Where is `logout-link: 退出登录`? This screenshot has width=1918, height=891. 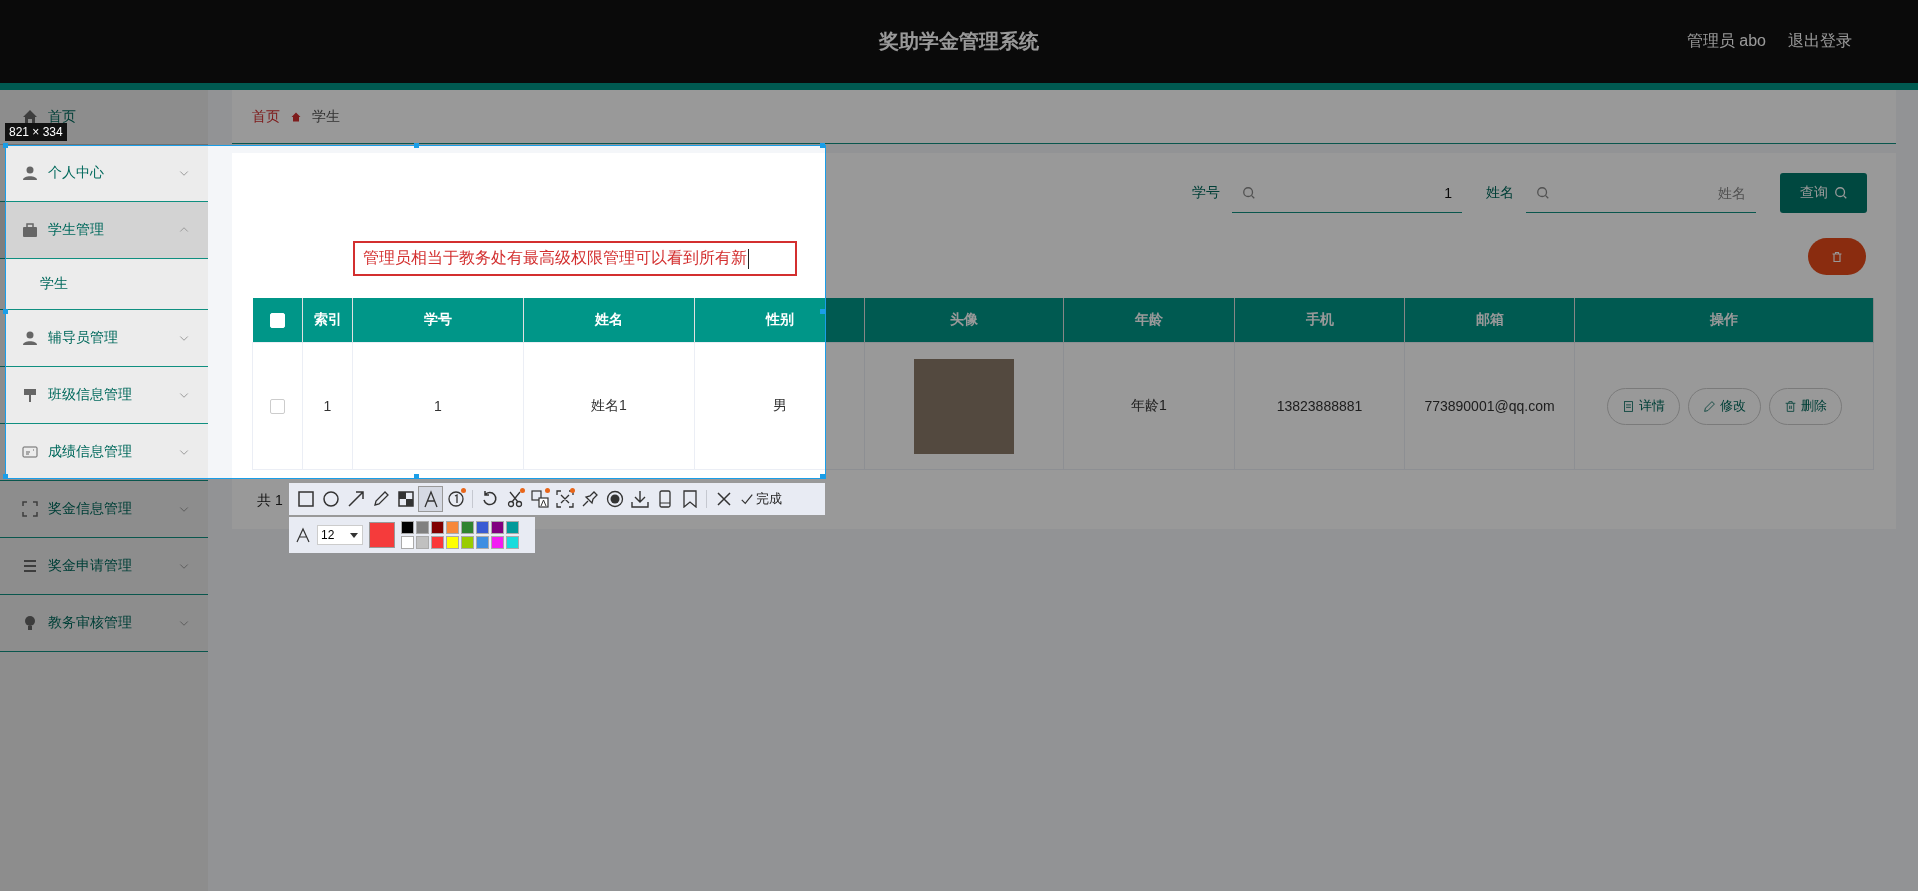
logout-link: 退出登录 is located at coordinates (1820, 41).